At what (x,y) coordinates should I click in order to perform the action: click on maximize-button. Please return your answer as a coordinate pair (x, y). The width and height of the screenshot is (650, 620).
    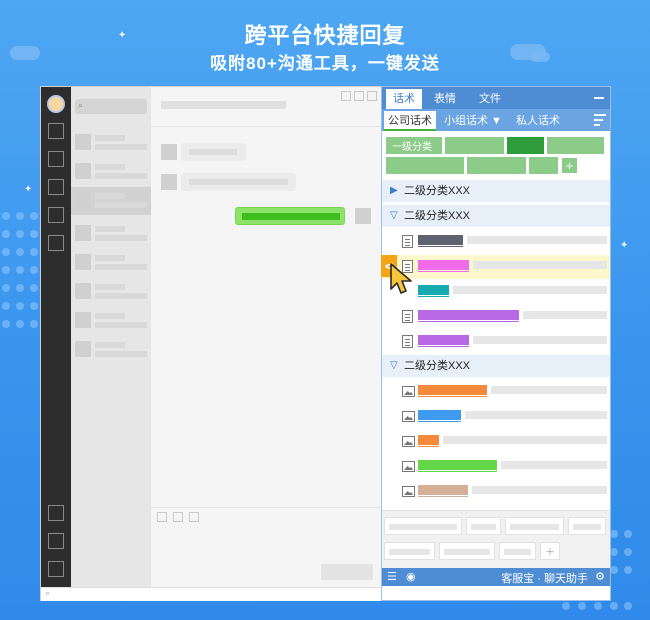
    Looking at the image, I should click on (359, 96).